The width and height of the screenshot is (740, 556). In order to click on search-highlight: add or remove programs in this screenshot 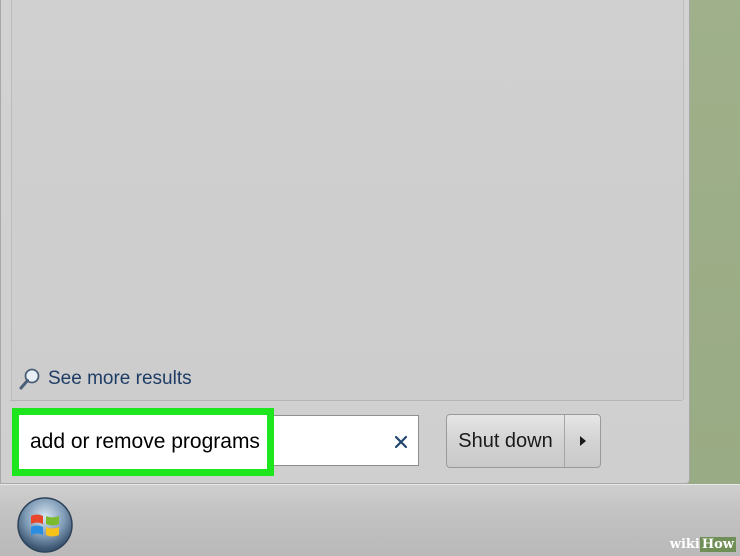, I will do `click(143, 442)`.